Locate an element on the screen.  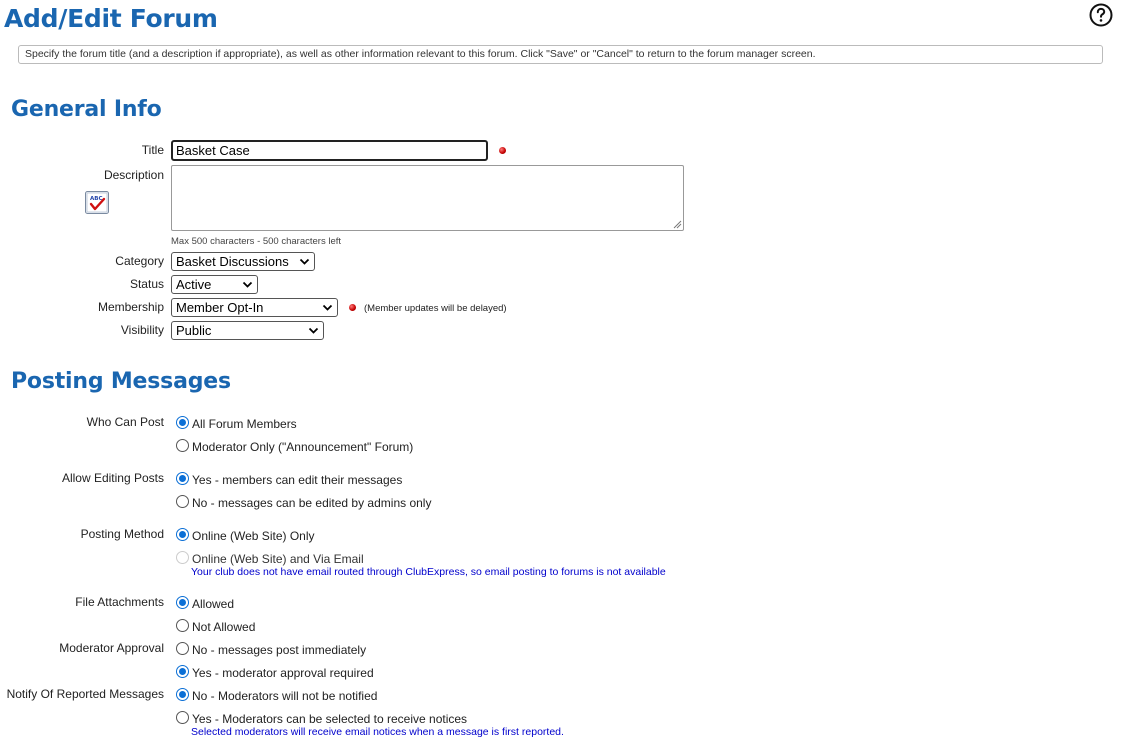
allow-editing-radio-no is located at coordinates (182, 501).